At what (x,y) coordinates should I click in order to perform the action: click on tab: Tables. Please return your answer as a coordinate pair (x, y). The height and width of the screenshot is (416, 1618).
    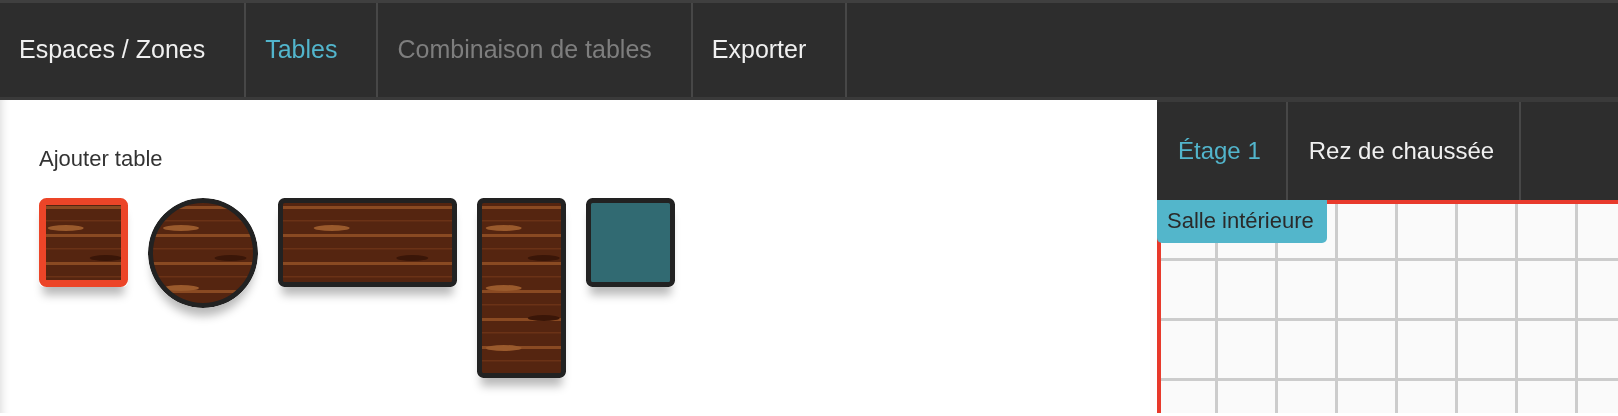
    Looking at the image, I should click on (312, 50).